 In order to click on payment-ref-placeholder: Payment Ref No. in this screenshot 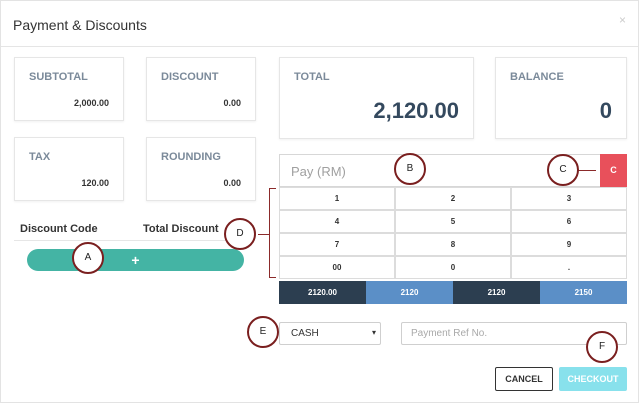, I will do `click(449, 333)`.